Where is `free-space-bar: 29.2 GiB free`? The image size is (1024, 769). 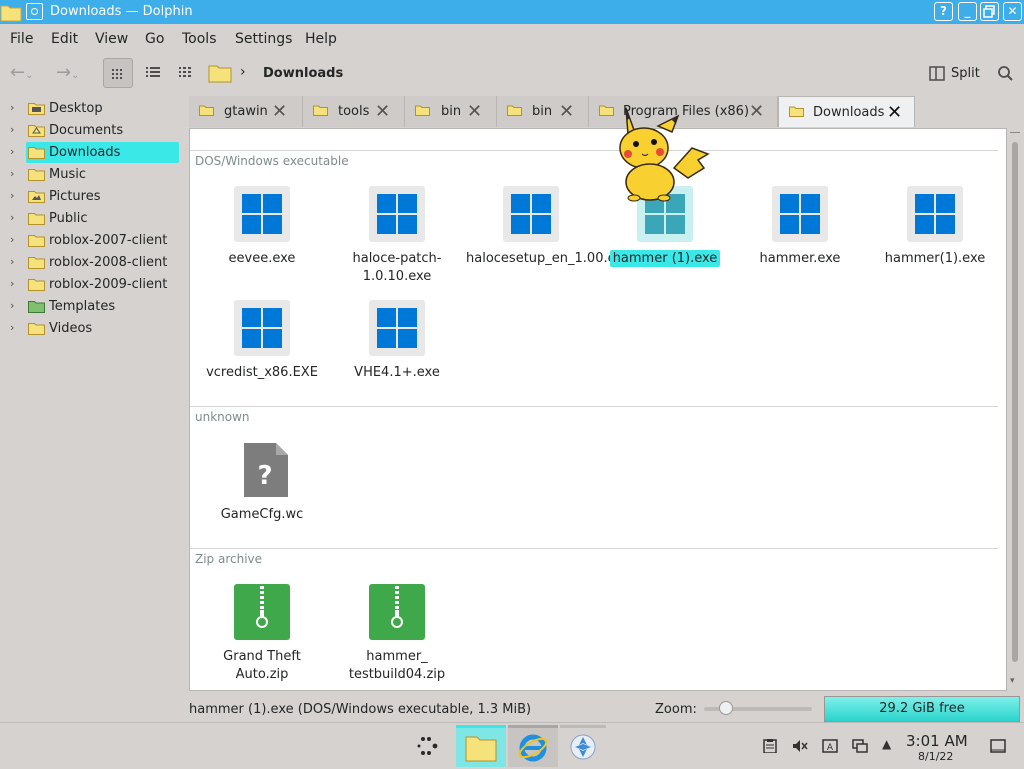
free-space-bar: 29.2 GiB free is located at coordinates (922, 709).